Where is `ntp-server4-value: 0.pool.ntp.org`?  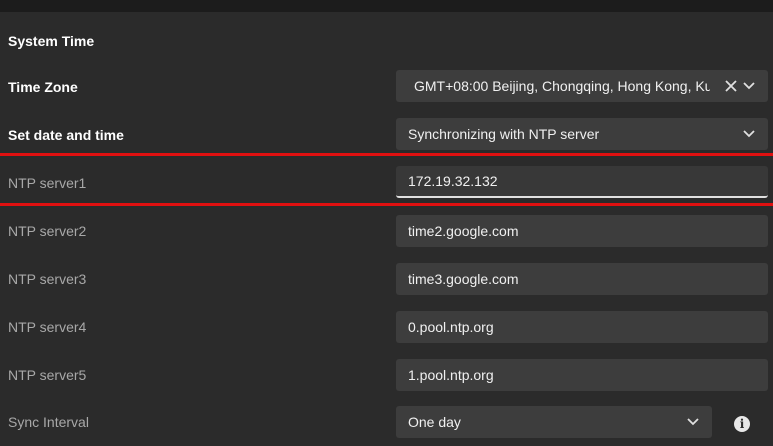
ntp-server4-value: 0.pool.ntp.org is located at coordinates (451, 327).